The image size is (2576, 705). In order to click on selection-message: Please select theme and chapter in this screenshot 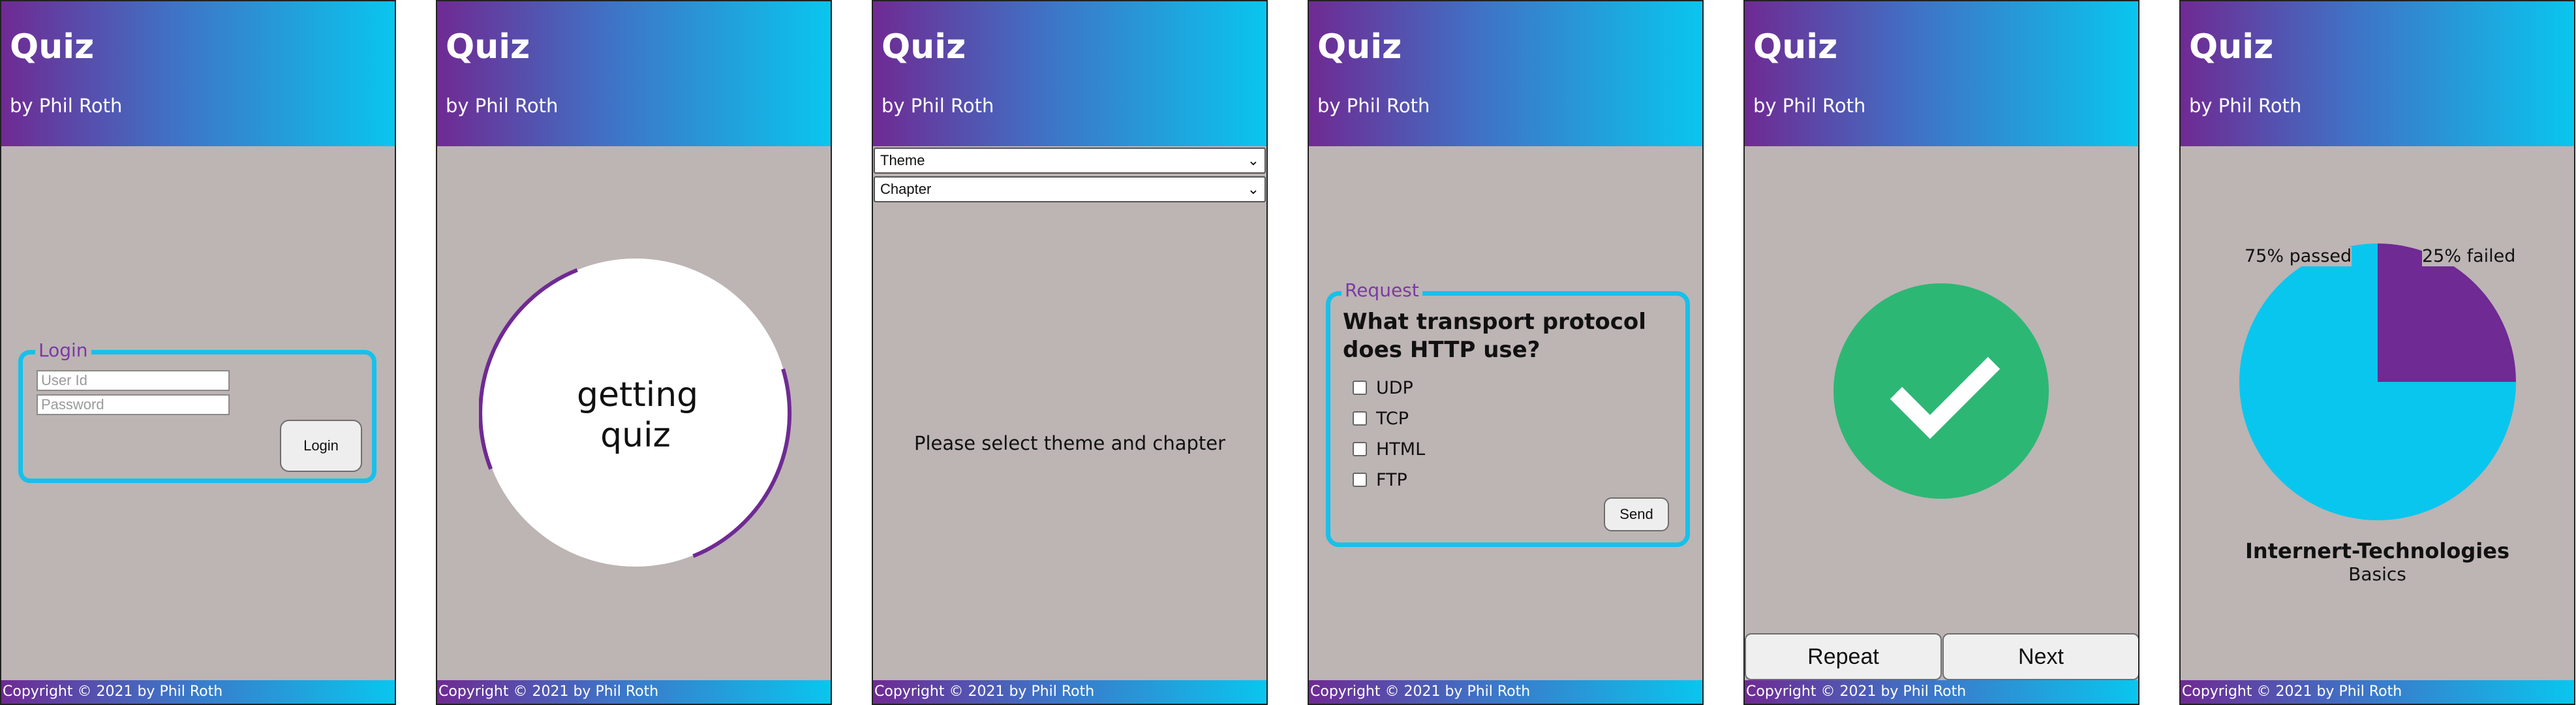, I will do `click(1069, 443)`.